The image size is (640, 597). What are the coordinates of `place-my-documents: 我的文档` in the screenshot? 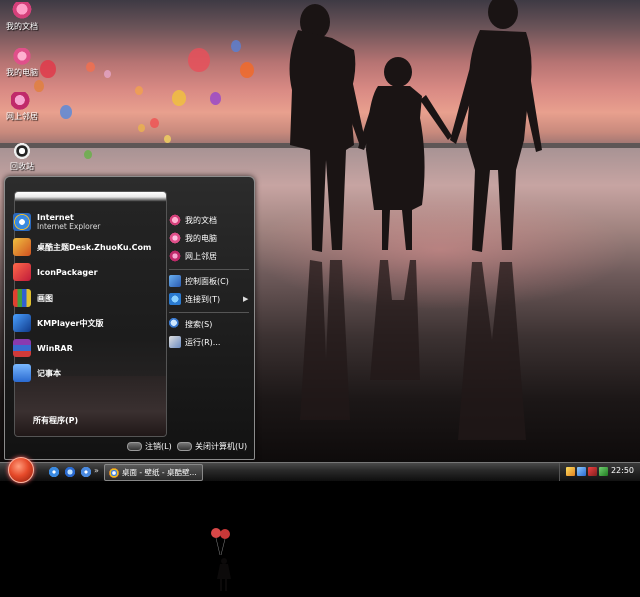 It's located at (193, 220).